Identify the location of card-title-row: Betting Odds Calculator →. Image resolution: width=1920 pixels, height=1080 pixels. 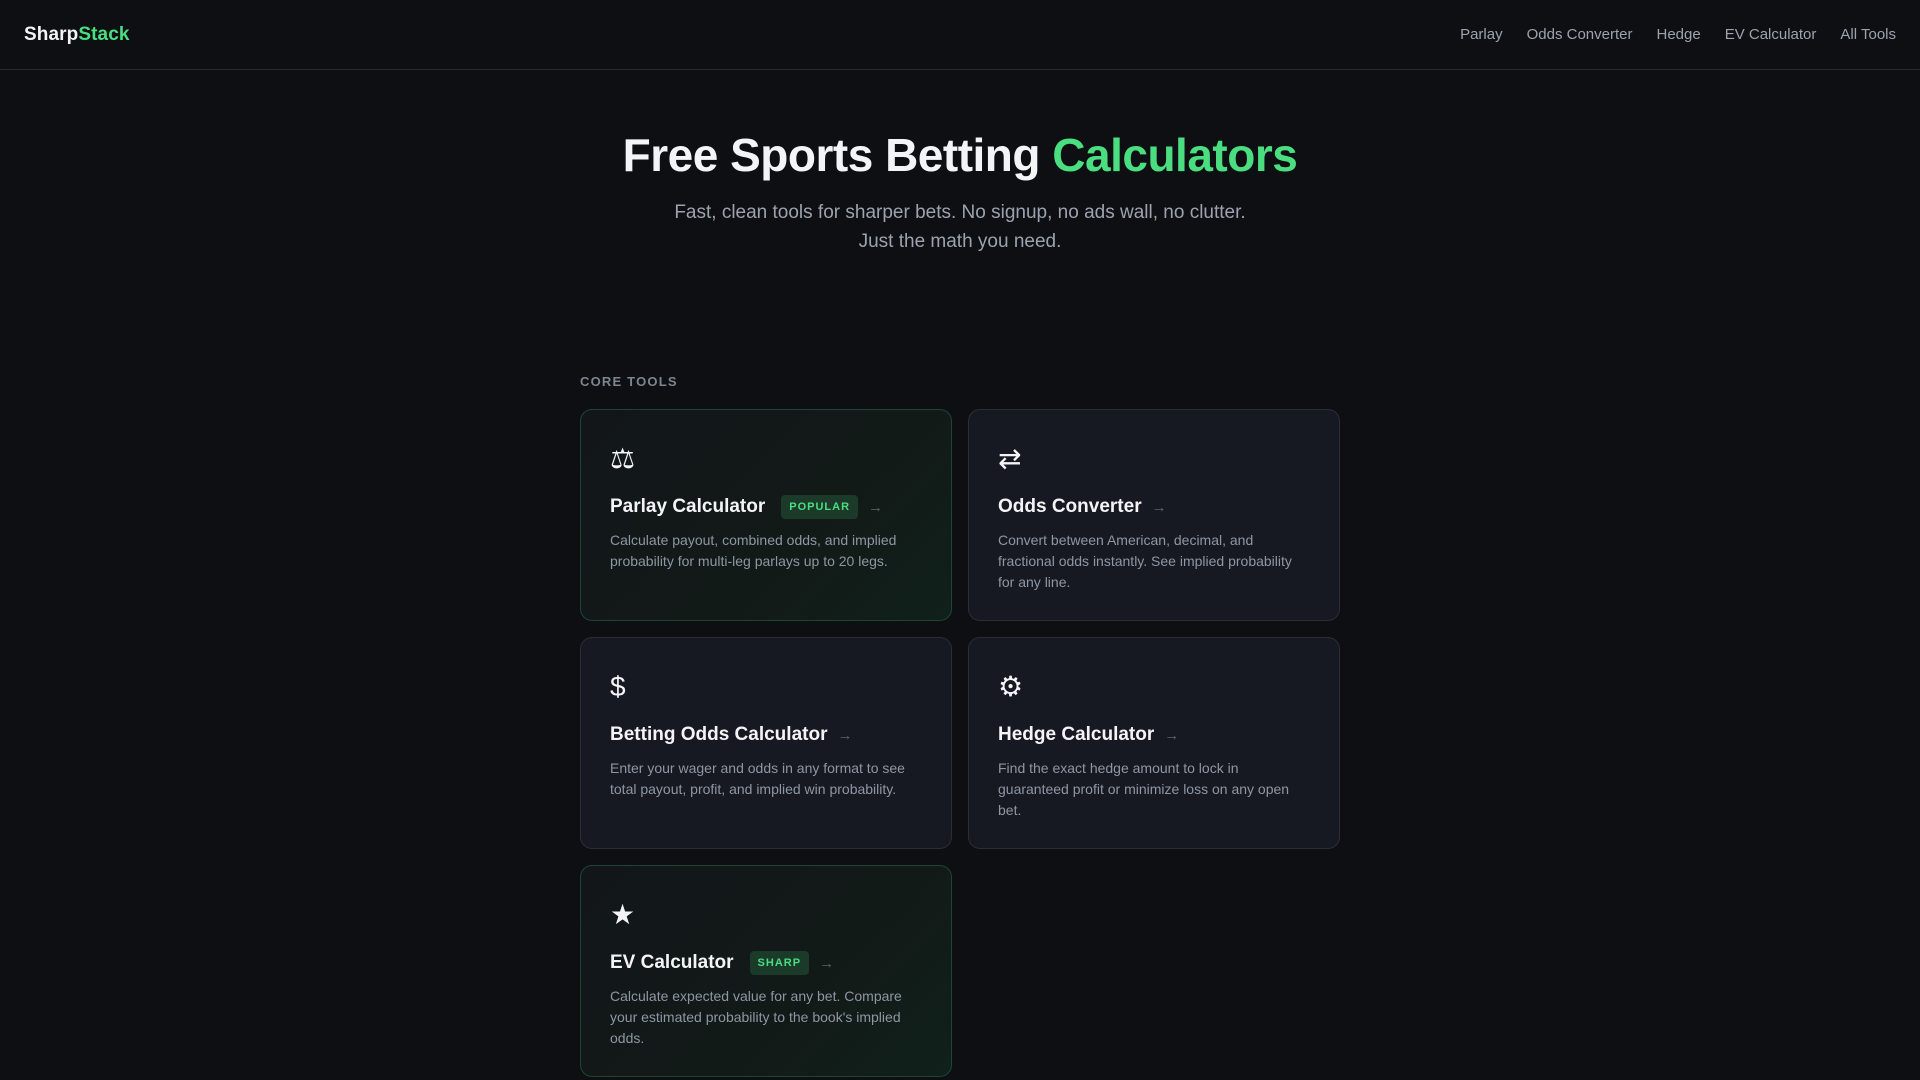
(766, 735).